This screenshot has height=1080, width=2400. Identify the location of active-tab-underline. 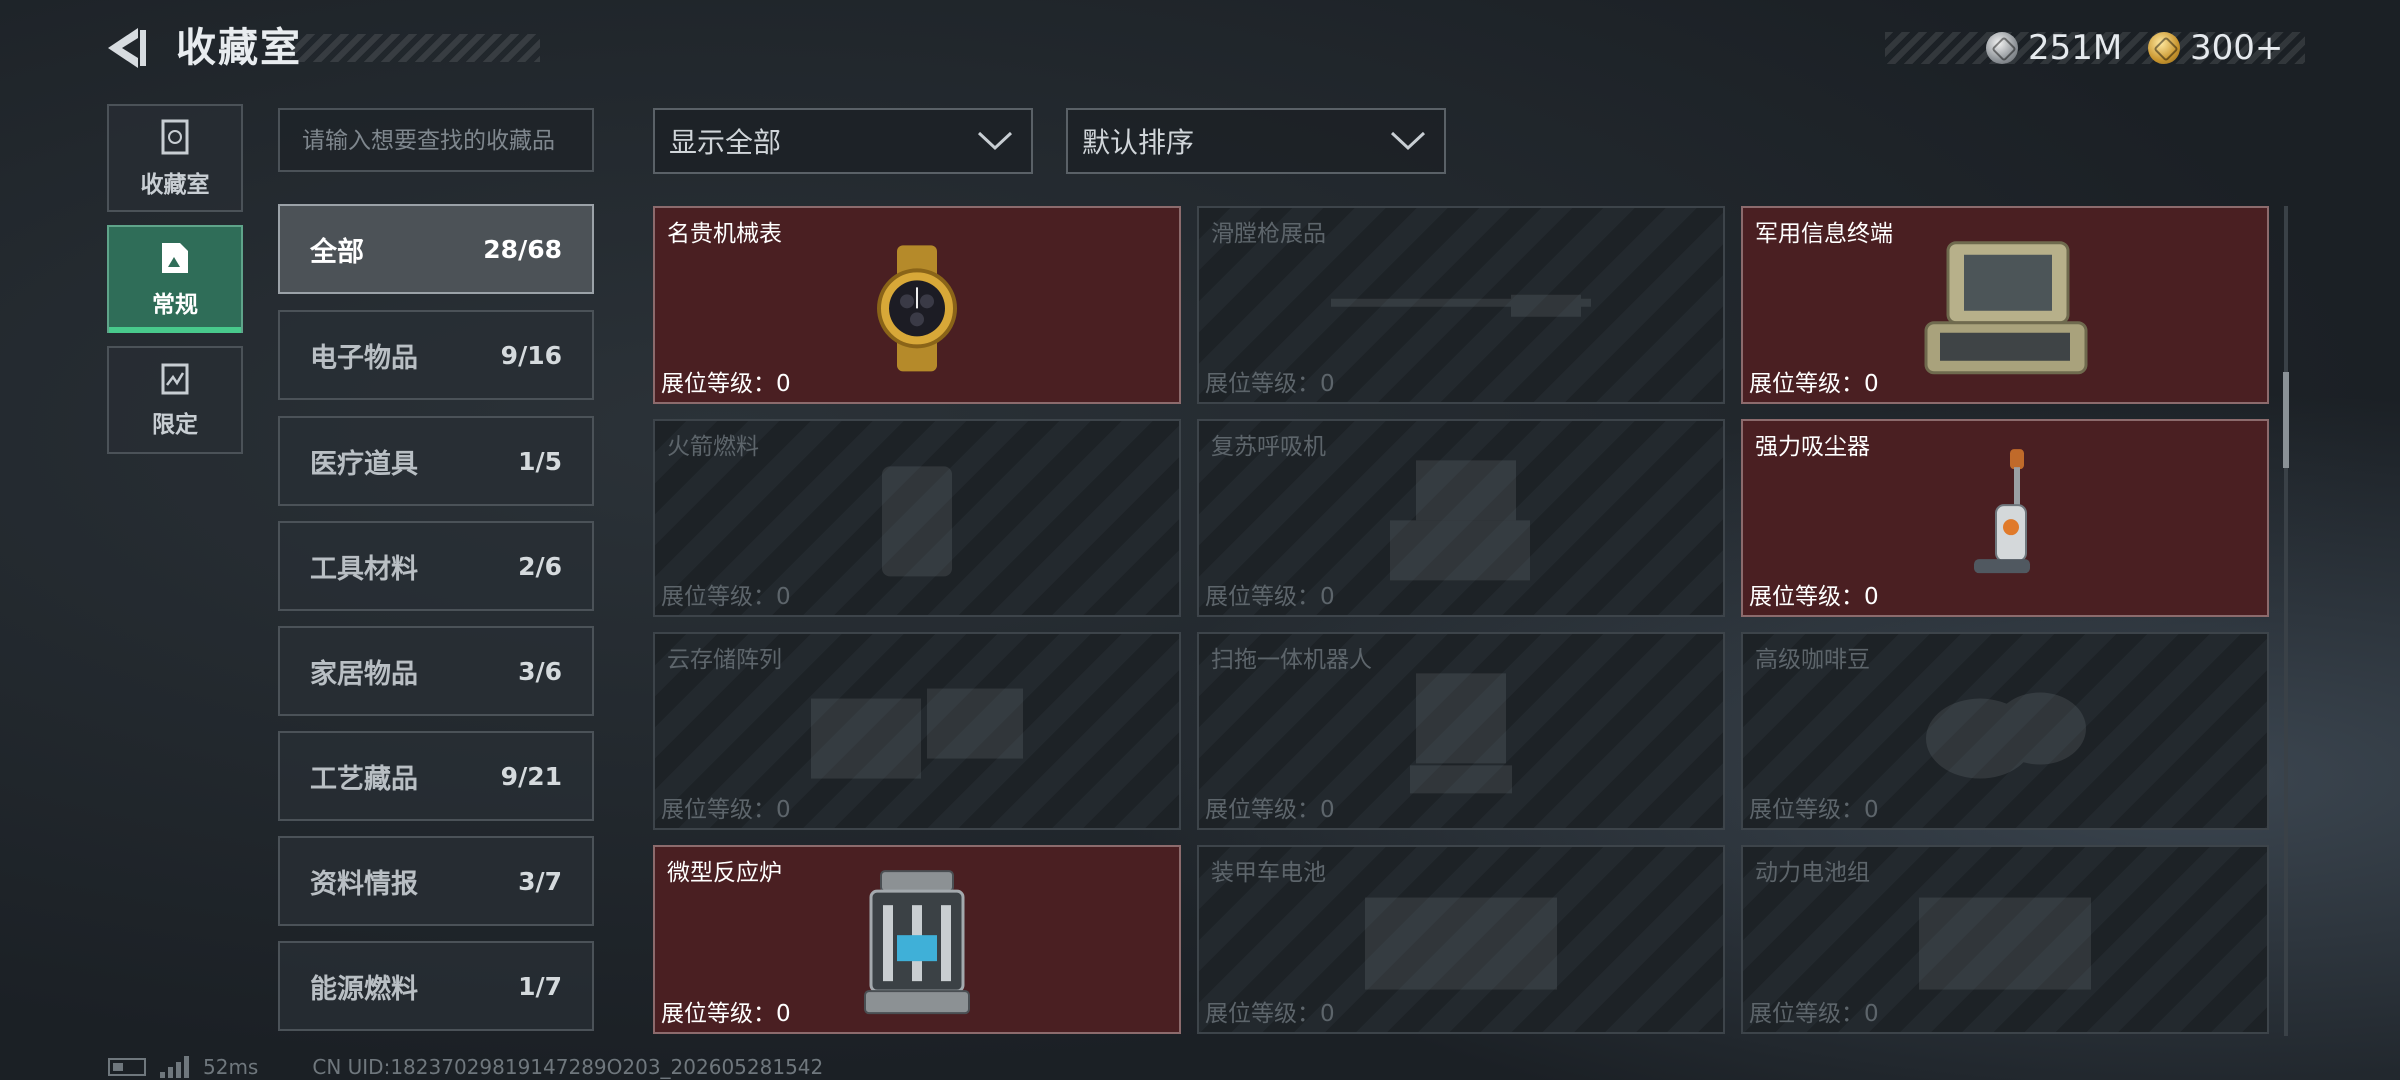
(175, 330).